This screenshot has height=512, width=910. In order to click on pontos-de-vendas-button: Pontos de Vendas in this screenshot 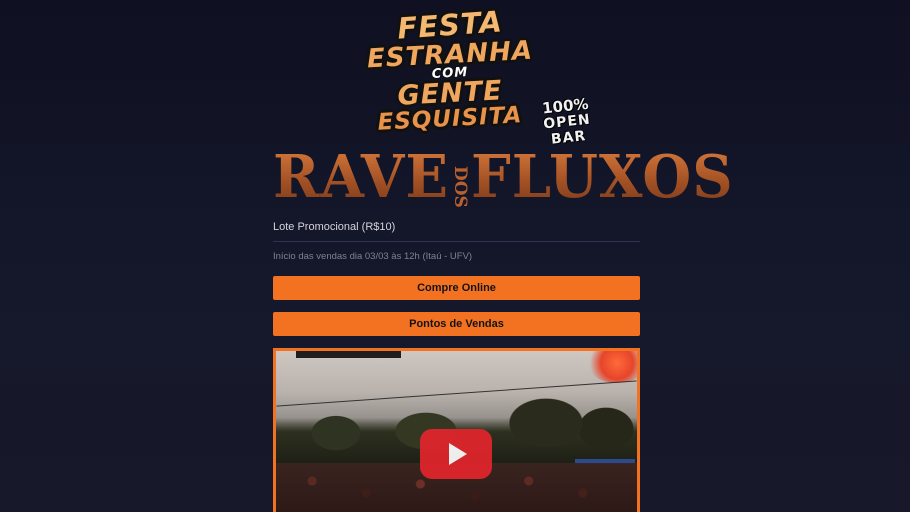, I will do `click(456, 324)`.